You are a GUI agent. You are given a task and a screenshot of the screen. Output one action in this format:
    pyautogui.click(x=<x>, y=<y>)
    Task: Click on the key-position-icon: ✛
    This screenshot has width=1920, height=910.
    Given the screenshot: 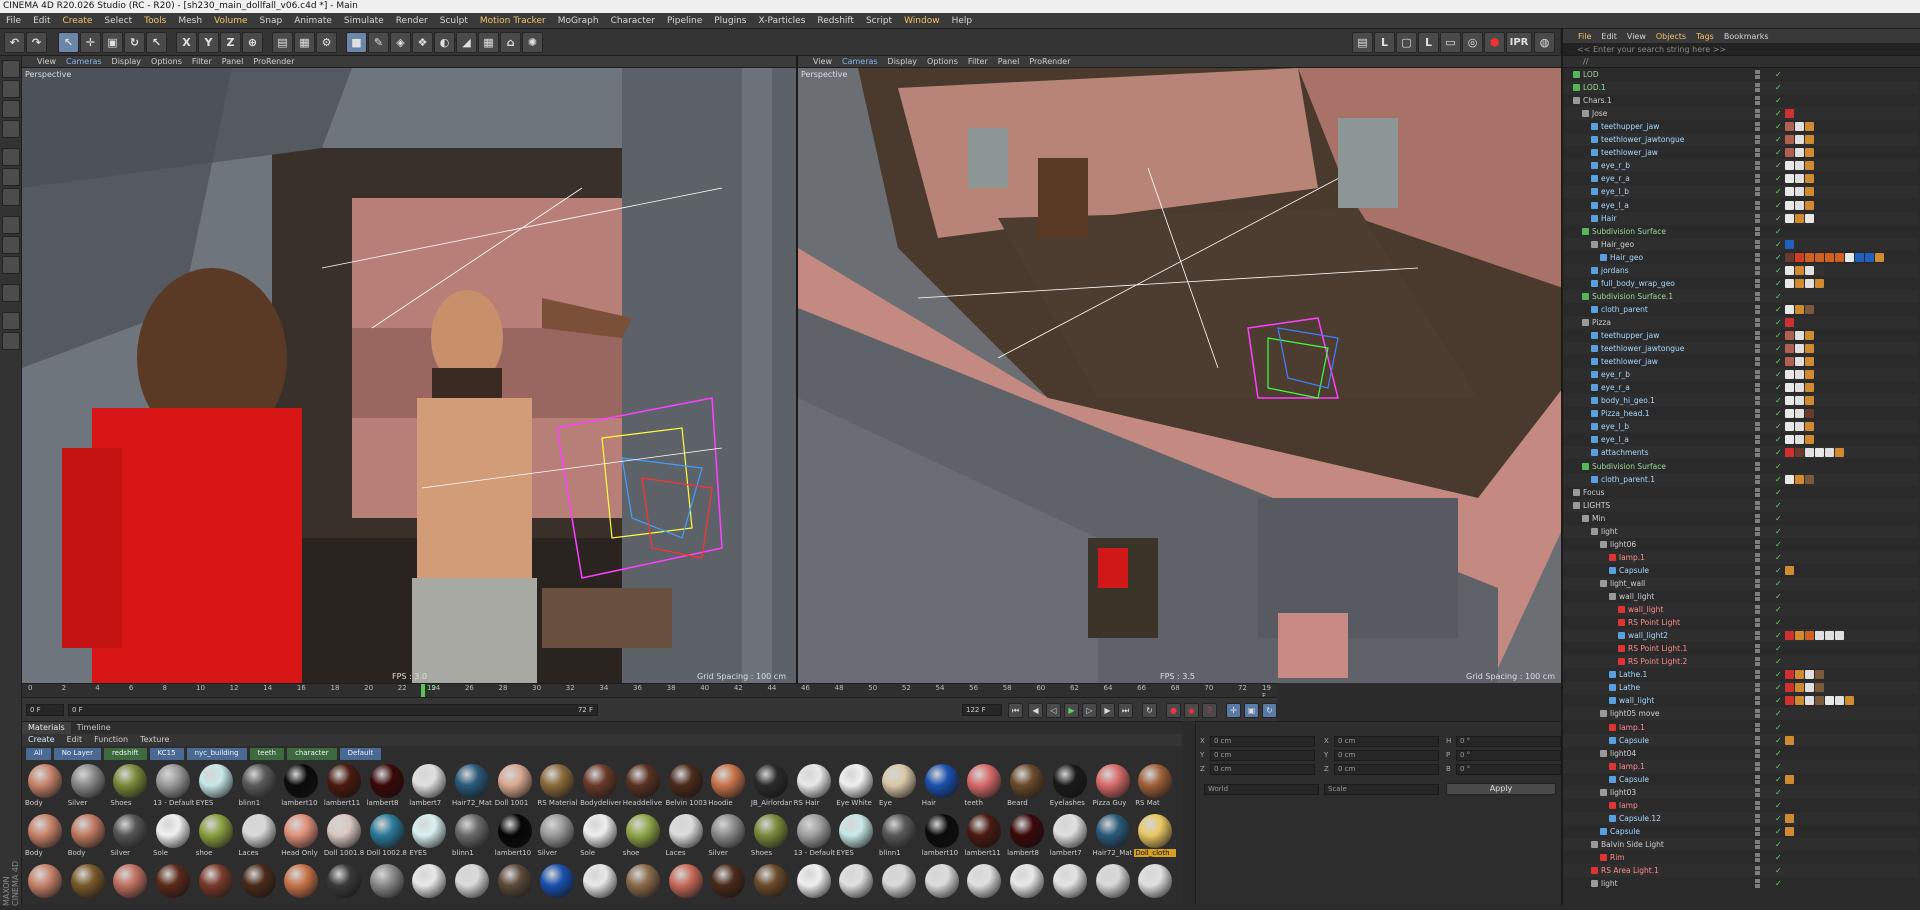 What is the action you would take?
    pyautogui.click(x=1233, y=710)
    